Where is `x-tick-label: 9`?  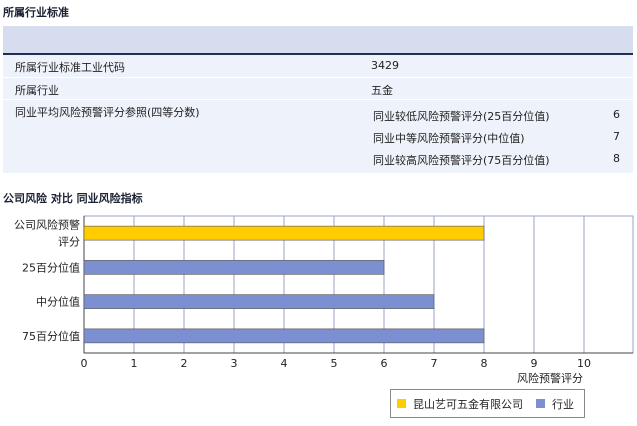
x-tick-label: 9 is located at coordinates (534, 363).